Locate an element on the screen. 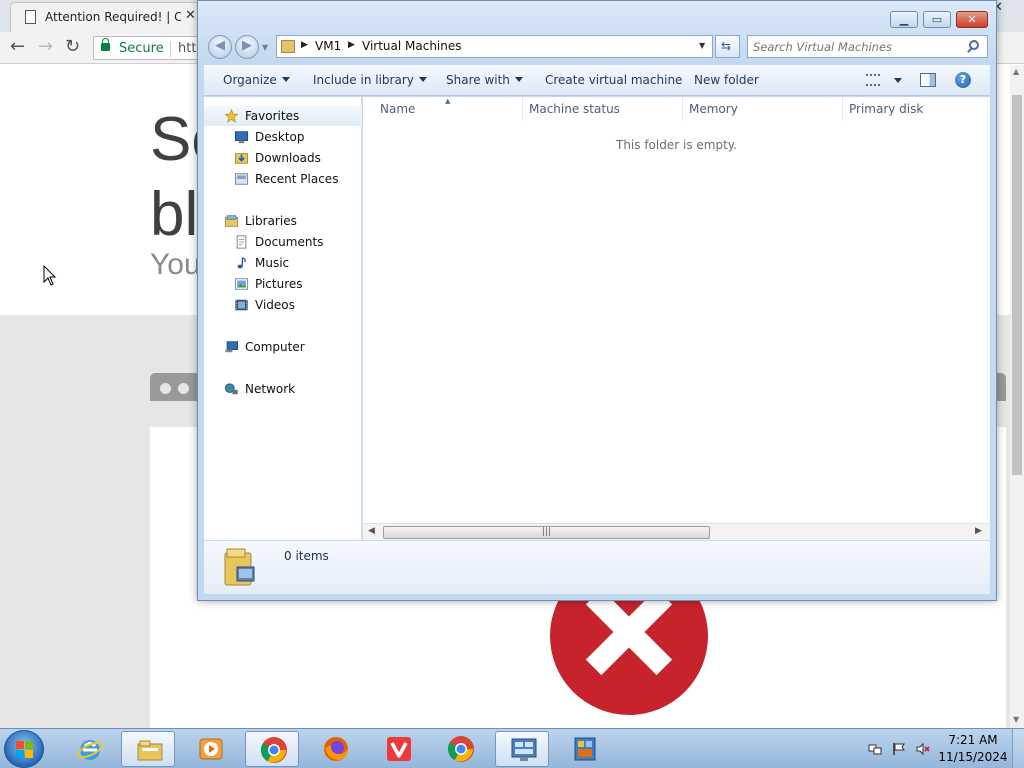 The width and height of the screenshot is (1024, 768). nav-libraries-label: Libraries is located at coordinates (271, 221).